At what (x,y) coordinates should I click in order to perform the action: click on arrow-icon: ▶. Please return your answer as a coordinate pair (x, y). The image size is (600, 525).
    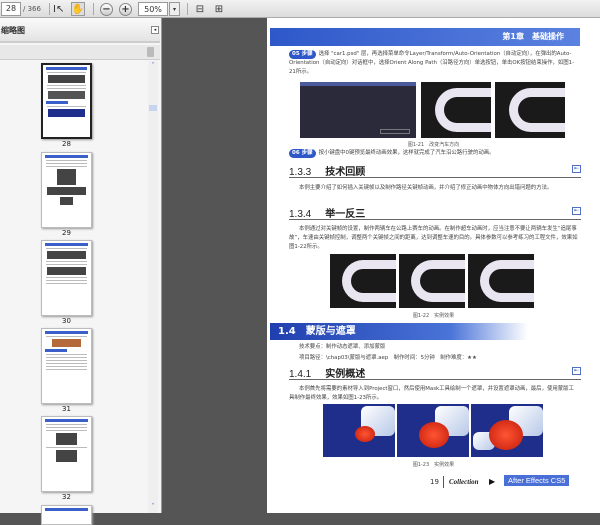
    Looking at the image, I should click on (492, 481).